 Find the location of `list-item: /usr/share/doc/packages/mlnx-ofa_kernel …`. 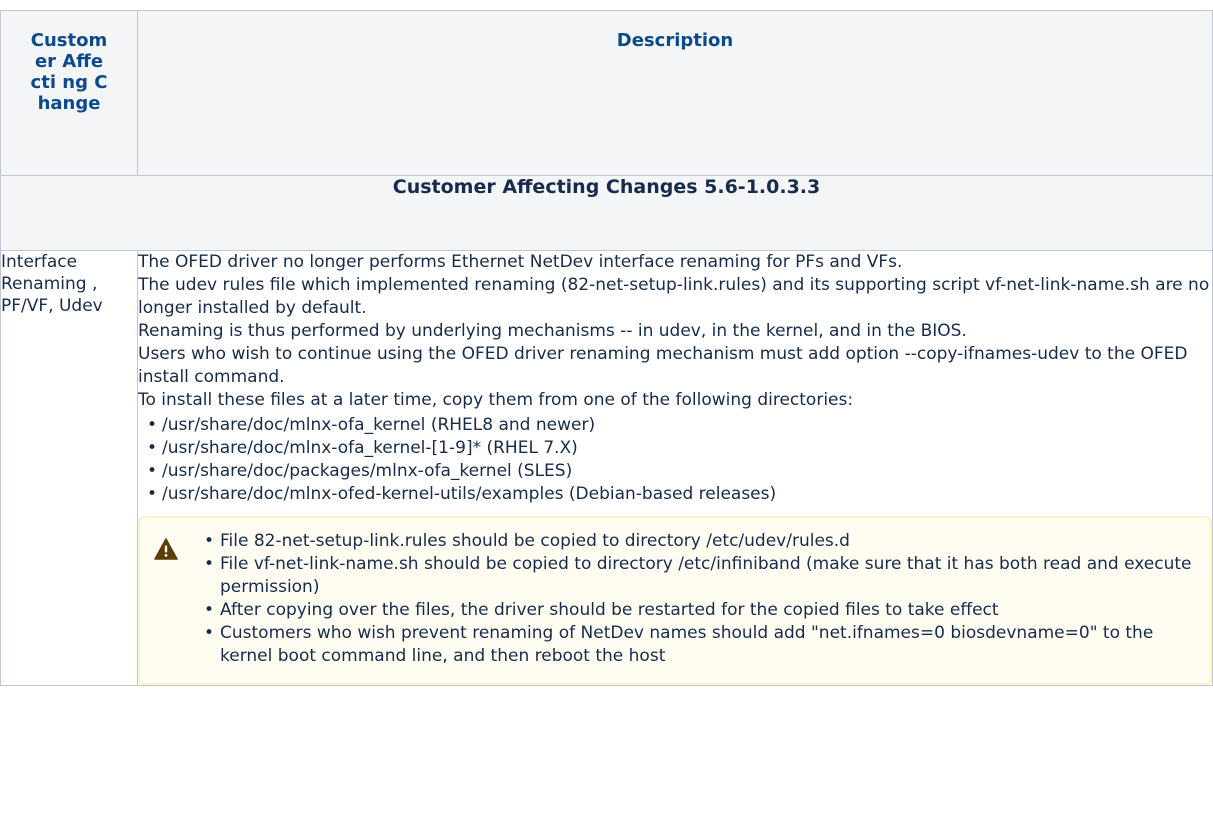

list-item: /usr/share/doc/packages/mlnx-ofa_kernel … is located at coordinates (679, 471).